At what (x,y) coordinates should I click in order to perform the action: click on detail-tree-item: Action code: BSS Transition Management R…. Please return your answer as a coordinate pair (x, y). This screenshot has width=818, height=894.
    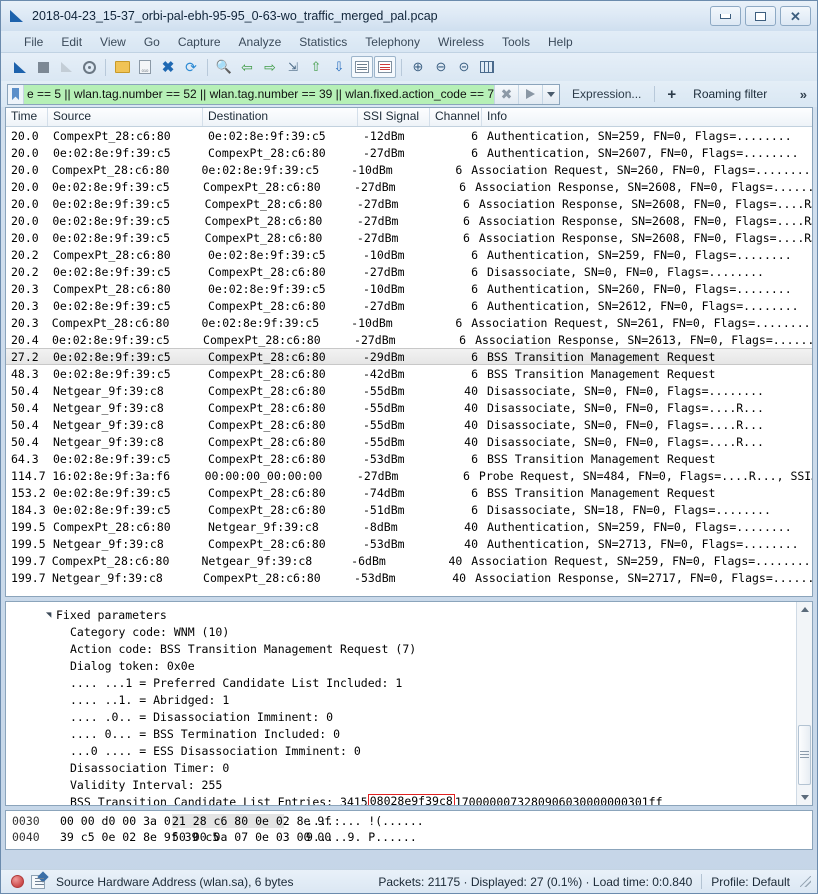
    Looking at the image, I should click on (401, 648).